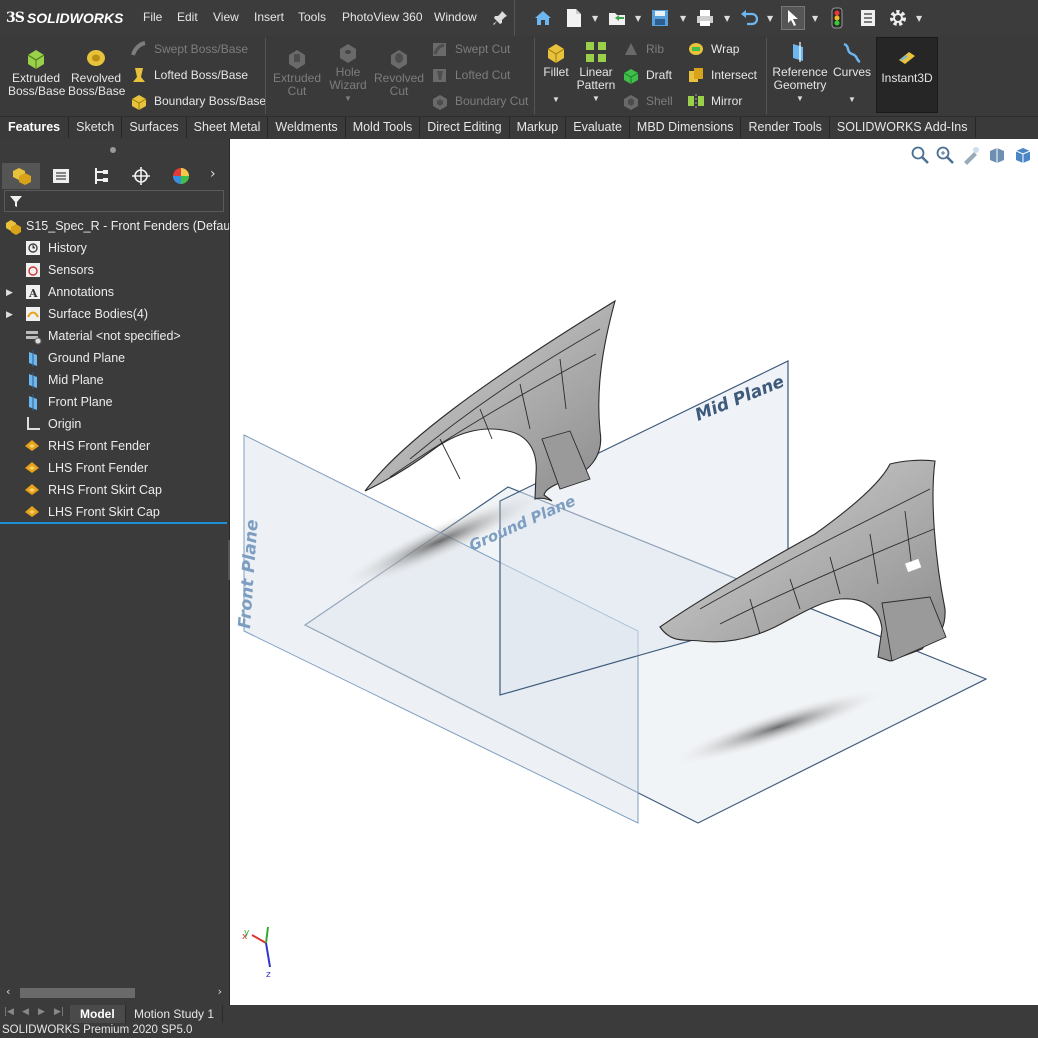 The width and height of the screenshot is (1038, 1038). I want to click on tree-item-lhs-front-fender: LHS Front Fender, so click(114, 468).